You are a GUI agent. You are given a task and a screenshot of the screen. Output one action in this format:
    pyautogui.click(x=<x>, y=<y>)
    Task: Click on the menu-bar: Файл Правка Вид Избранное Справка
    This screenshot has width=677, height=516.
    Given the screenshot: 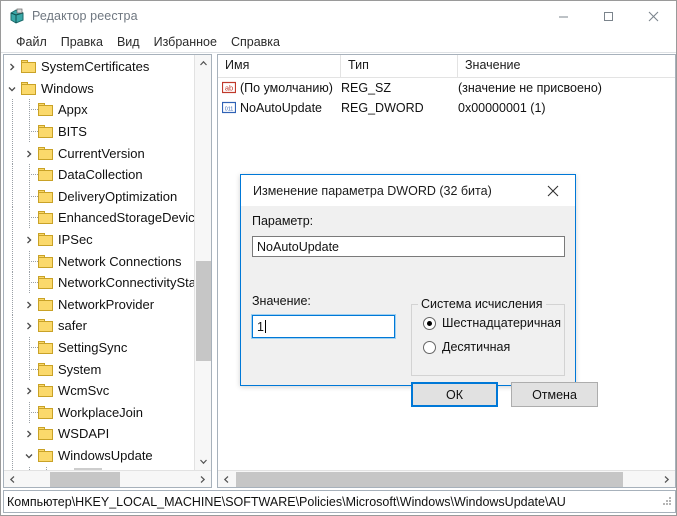 What is the action you would take?
    pyautogui.click(x=338, y=42)
    